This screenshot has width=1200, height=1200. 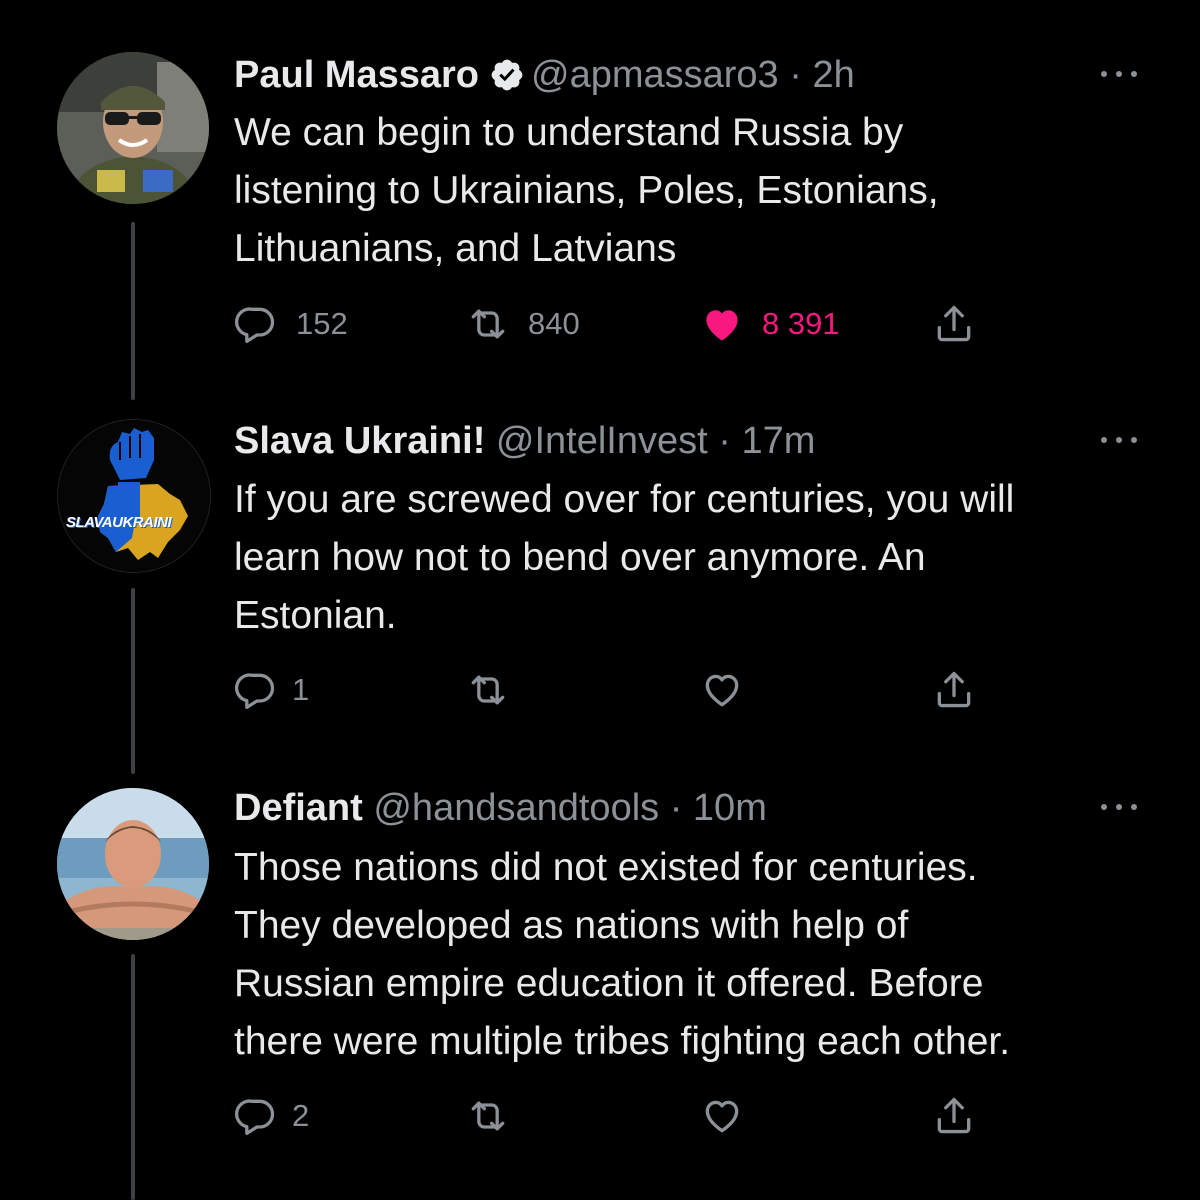 What do you see at coordinates (298, 808) in the screenshot?
I see `author-name: Defiant` at bounding box center [298, 808].